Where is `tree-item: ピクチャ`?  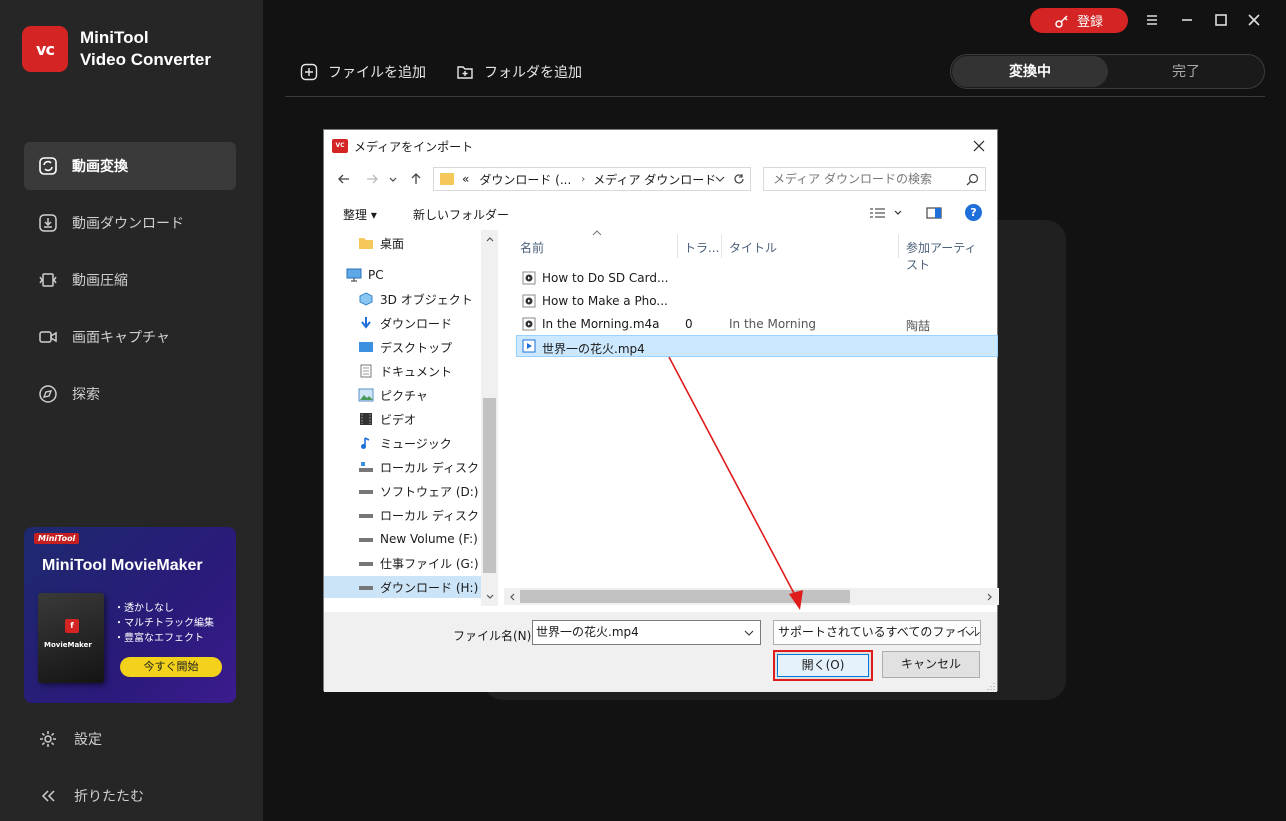
tree-item: ピクチャ is located at coordinates (393, 395).